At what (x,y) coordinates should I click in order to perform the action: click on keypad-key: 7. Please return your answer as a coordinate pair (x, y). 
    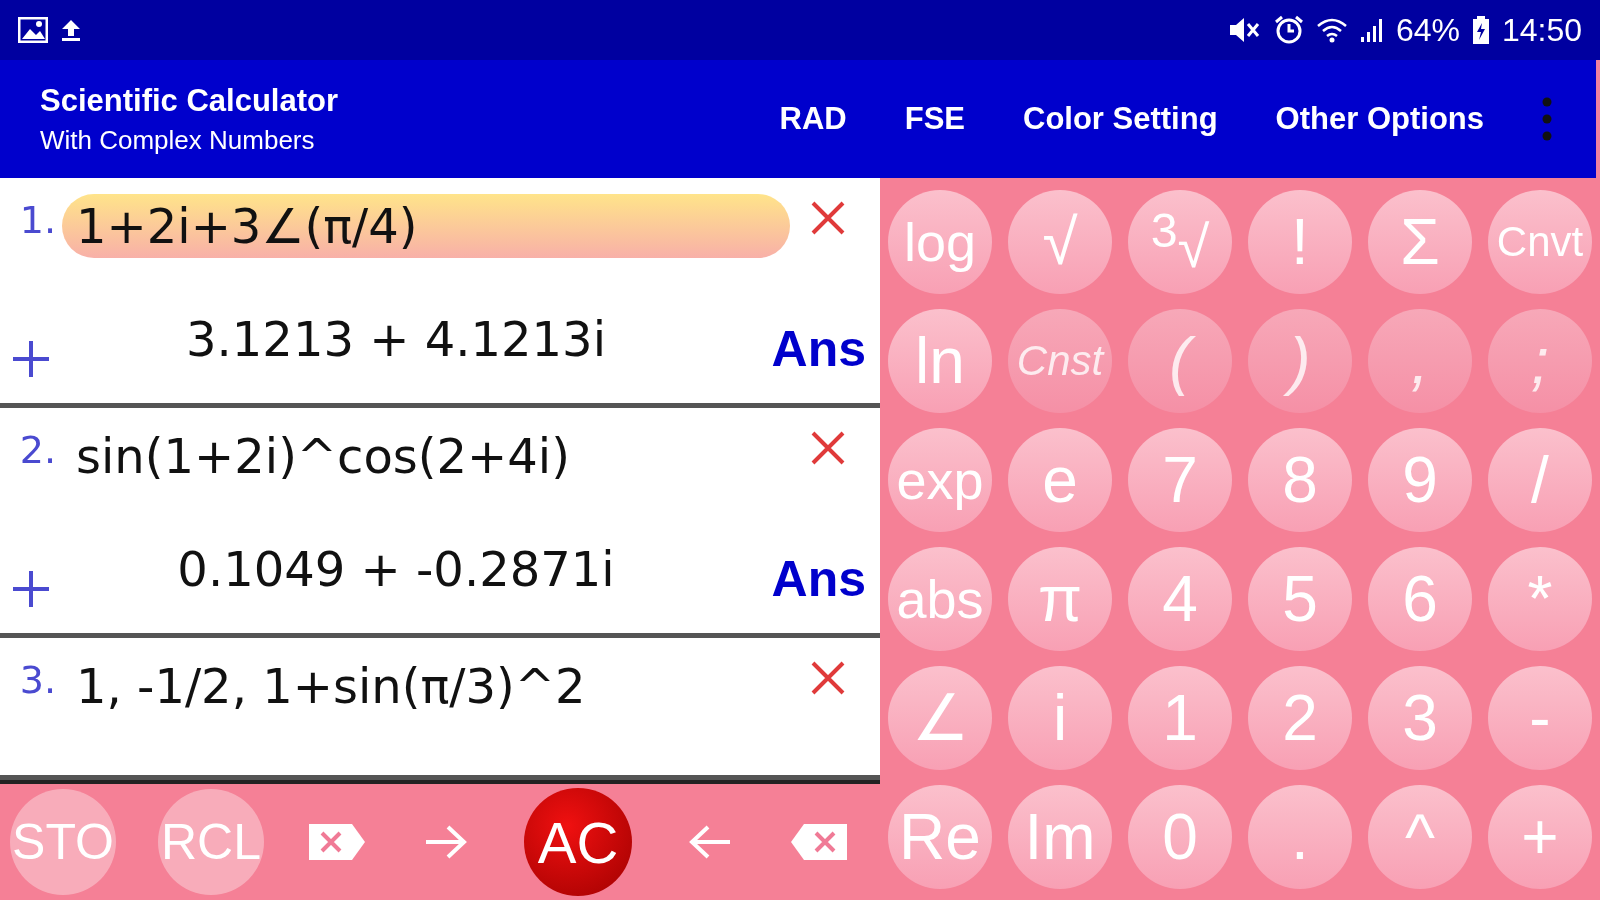
    Looking at the image, I should click on (1180, 479).